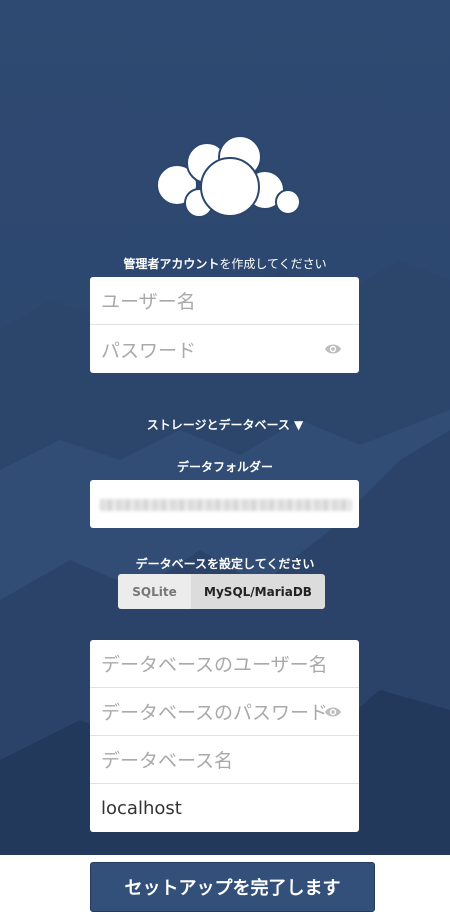 The height and width of the screenshot is (917, 450). Describe the element at coordinates (224, 467) in the screenshot. I see `data-folder-label: データフォルダー` at that location.